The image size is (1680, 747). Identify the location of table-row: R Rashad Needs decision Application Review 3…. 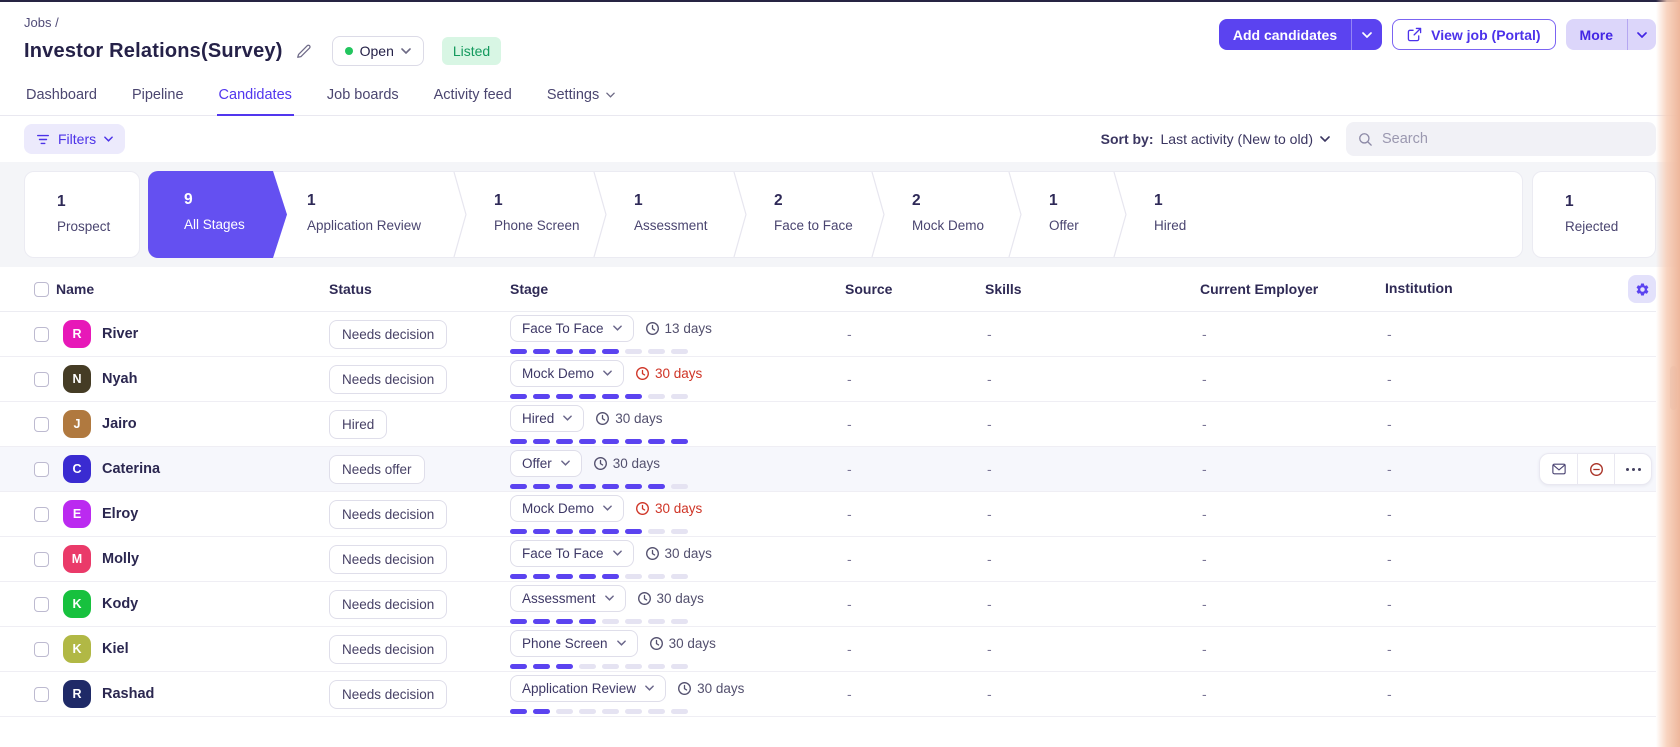
(828, 694).